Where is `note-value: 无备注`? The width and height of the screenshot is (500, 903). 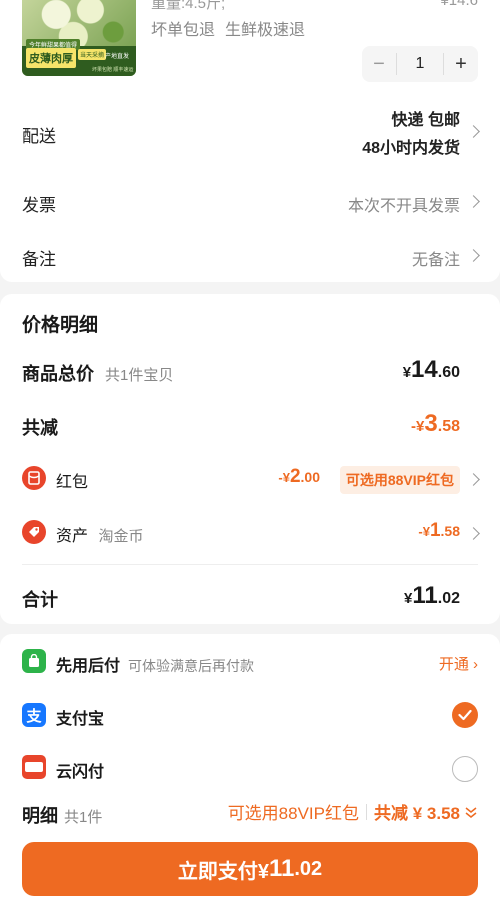 note-value: 无备注 is located at coordinates (436, 258).